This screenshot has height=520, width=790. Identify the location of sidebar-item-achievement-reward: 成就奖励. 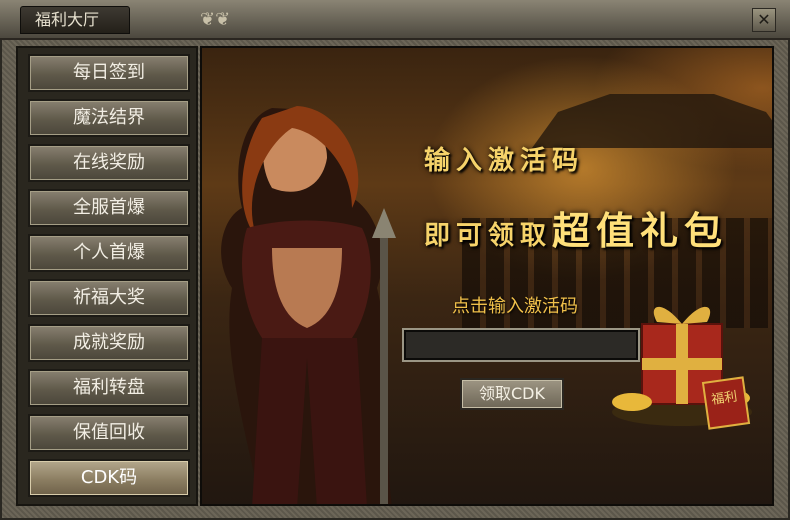
(109, 343).